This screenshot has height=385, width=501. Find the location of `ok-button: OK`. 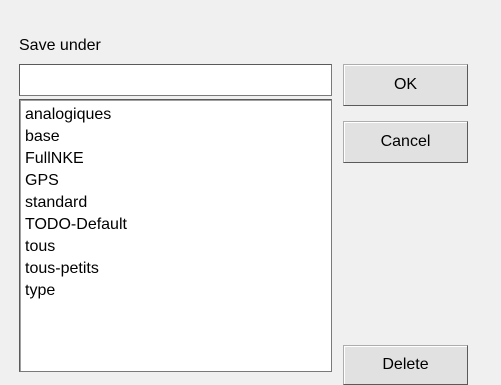

ok-button: OK is located at coordinates (405, 85).